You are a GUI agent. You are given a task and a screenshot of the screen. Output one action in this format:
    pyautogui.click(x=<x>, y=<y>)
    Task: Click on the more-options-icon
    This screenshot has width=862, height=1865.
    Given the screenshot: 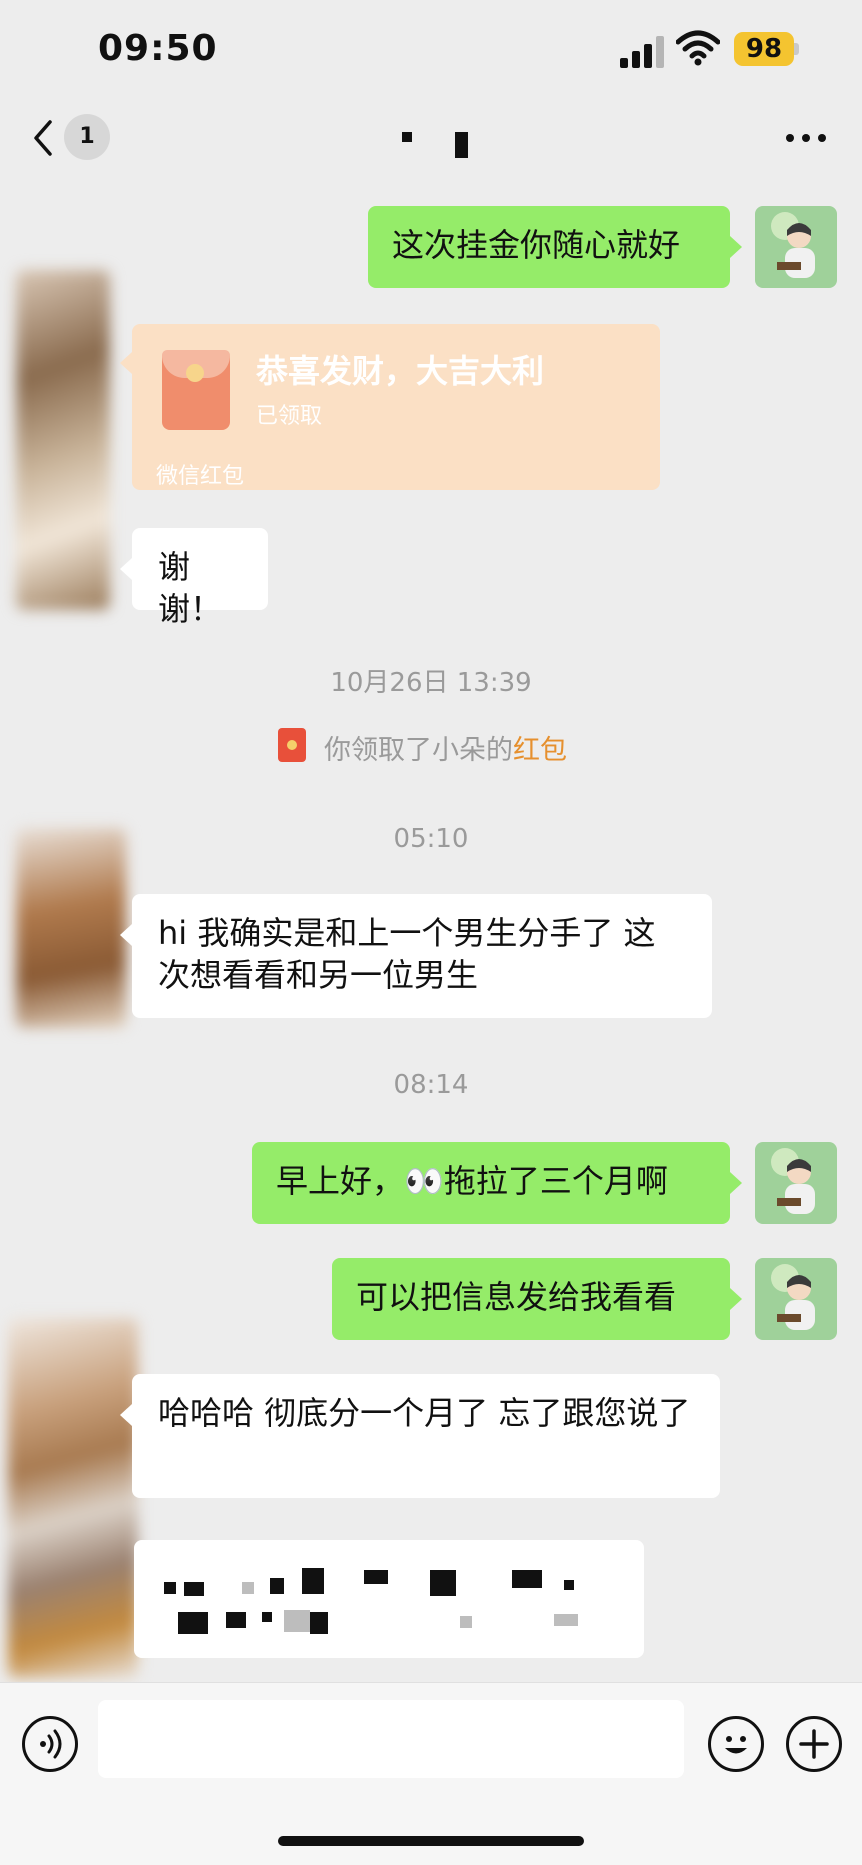 What is the action you would take?
    pyautogui.click(x=806, y=139)
    